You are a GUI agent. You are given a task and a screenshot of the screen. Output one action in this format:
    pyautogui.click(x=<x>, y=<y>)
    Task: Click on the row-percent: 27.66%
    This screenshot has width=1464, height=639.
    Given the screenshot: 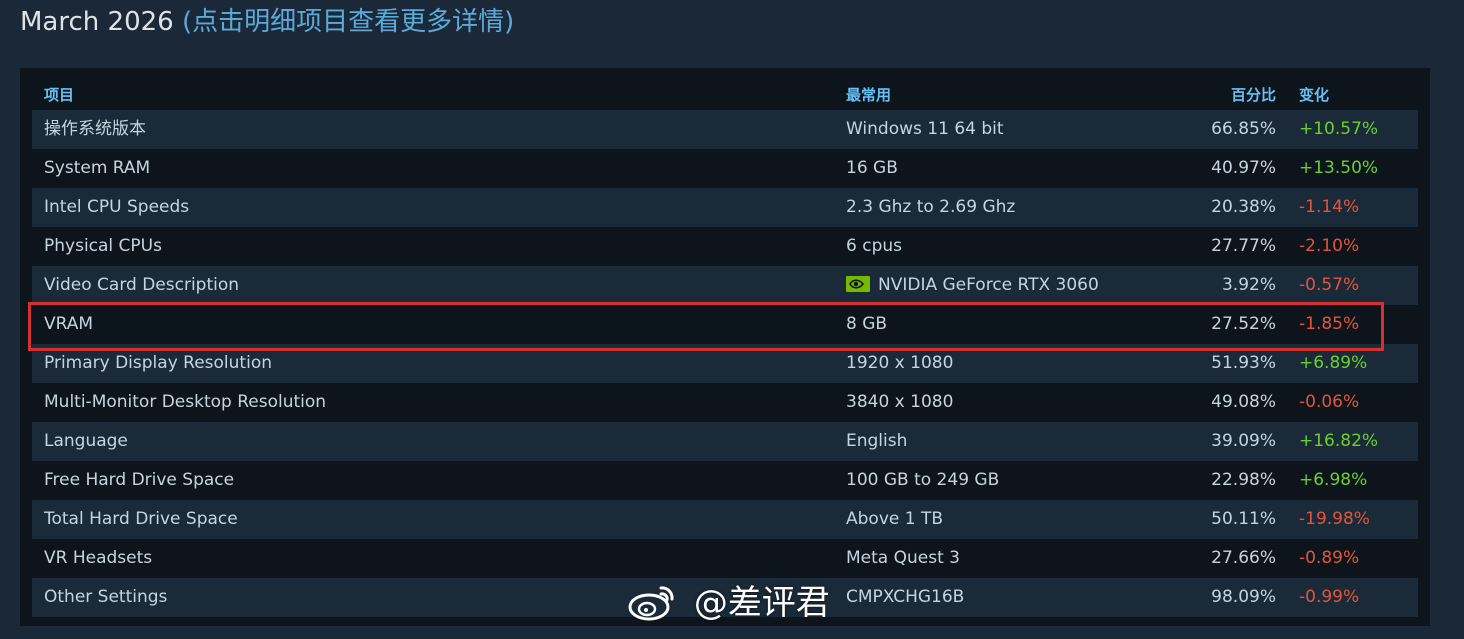 What is the action you would take?
    pyautogui.click(x=1243, y=558)
    